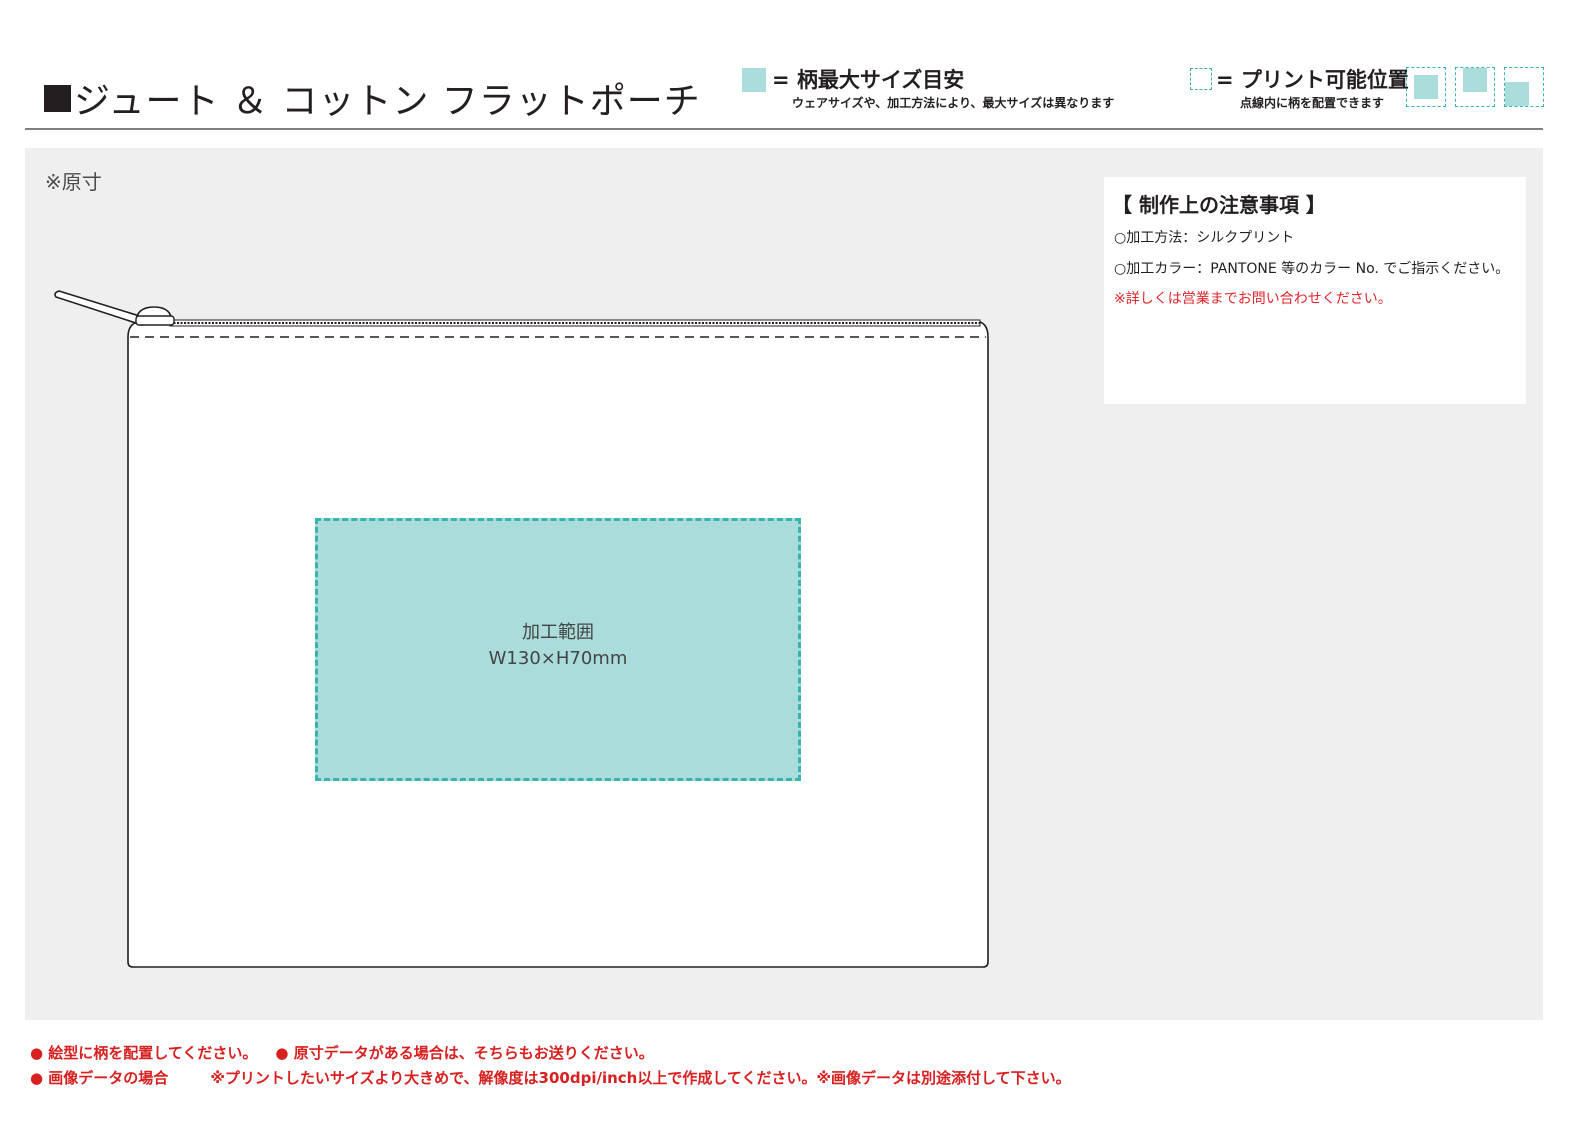 The image size is (1587, 1122). Describe the element at coordinates (99, 1078) in the screenshot. I see `footer-image-data-label: ● 画像データの場合` at that location.